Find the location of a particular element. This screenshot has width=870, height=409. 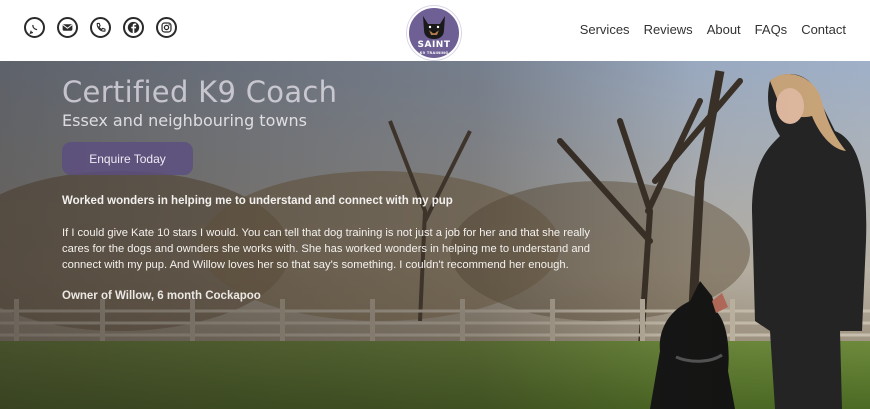

instagram-icon is located at coordinates (166, 27).